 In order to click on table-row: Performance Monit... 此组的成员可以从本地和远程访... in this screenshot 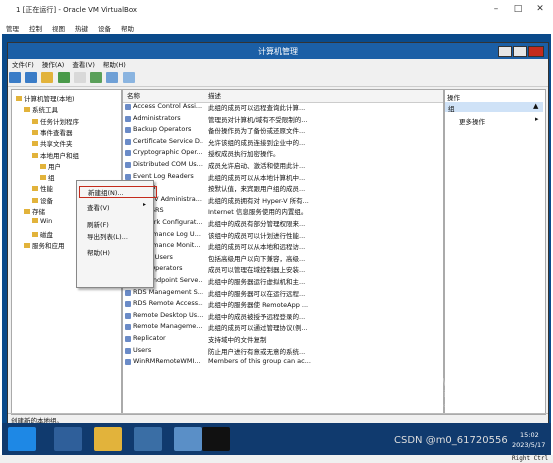, I will do `click(283, 247)`.